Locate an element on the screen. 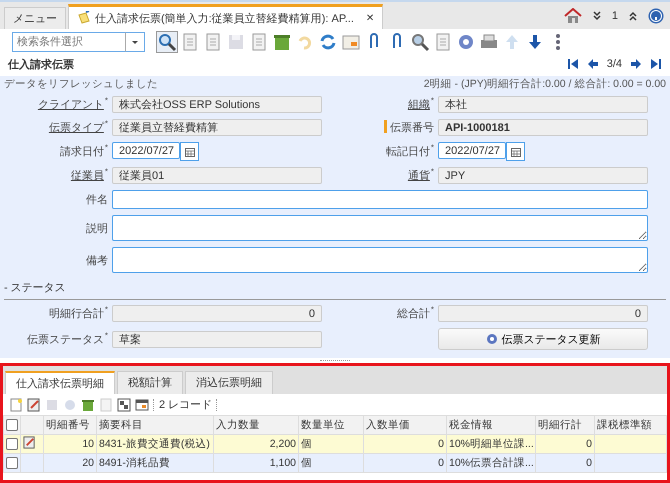  table-cell: 20 is located at coordinates (88, 463).